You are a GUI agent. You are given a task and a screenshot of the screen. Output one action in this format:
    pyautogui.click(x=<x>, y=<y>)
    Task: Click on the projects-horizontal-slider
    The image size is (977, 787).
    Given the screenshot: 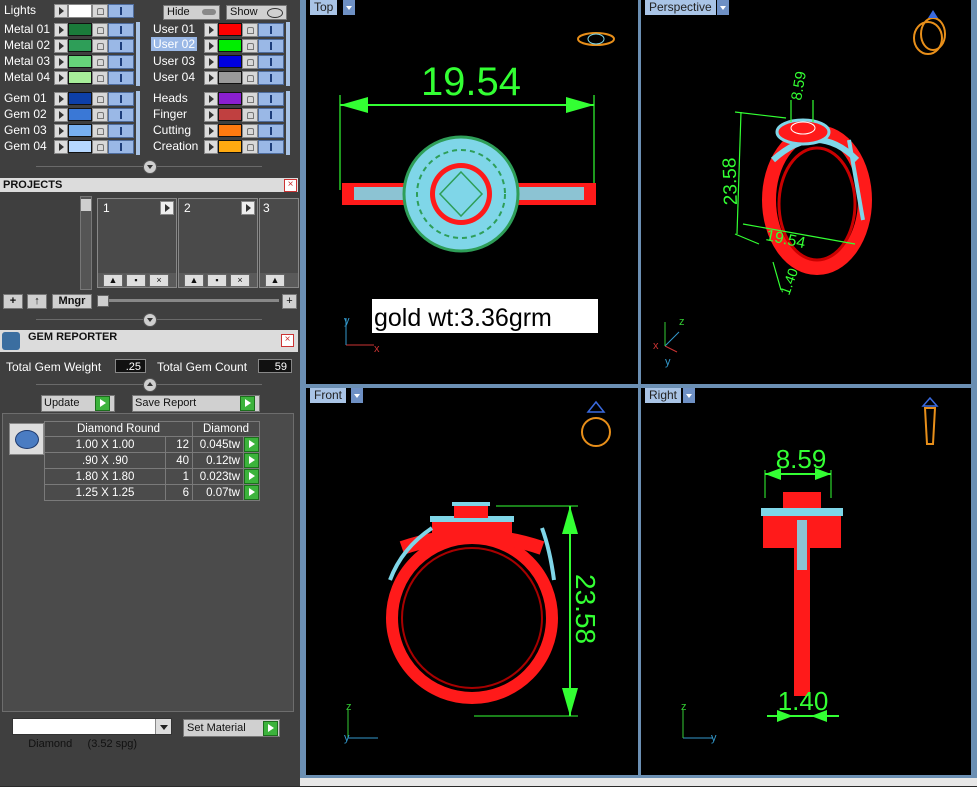 What is the action you would take?
    pyautogui.click(x=188, y=301)
    